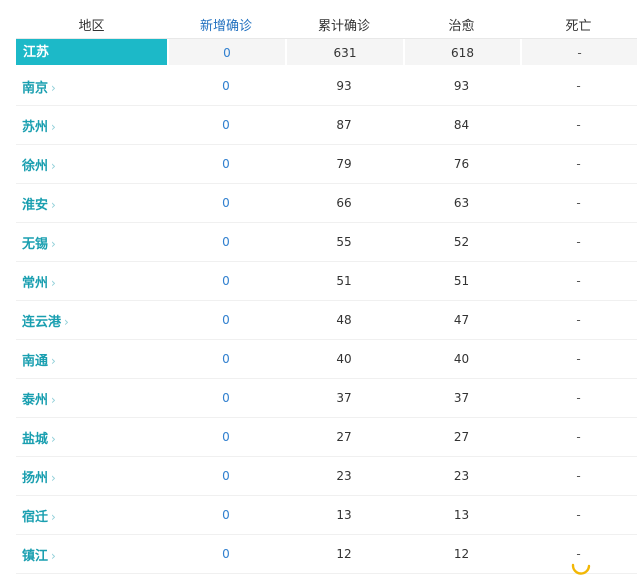 The image size is (643, 586). What do you see at coordinates (326, 281) in the screenshot?
I see `table-row: 常州 › 0 51 51 -` at bounding box center [326, 281].